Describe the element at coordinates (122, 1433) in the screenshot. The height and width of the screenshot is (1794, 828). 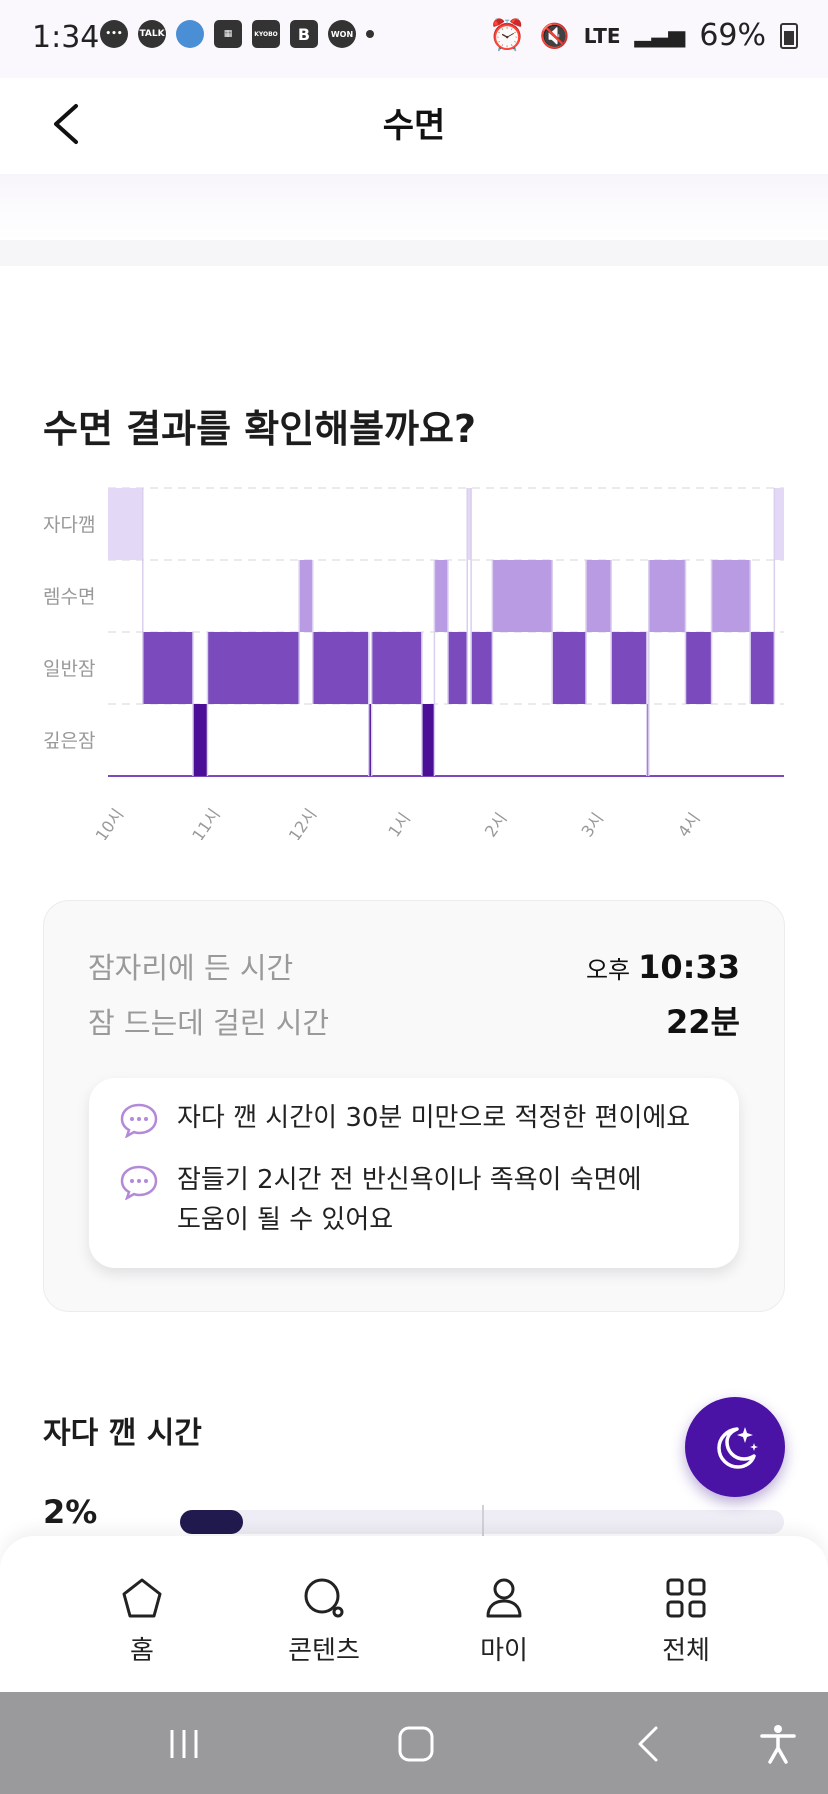
I see `awake-time-title: 자다 깬 시간` at that location.